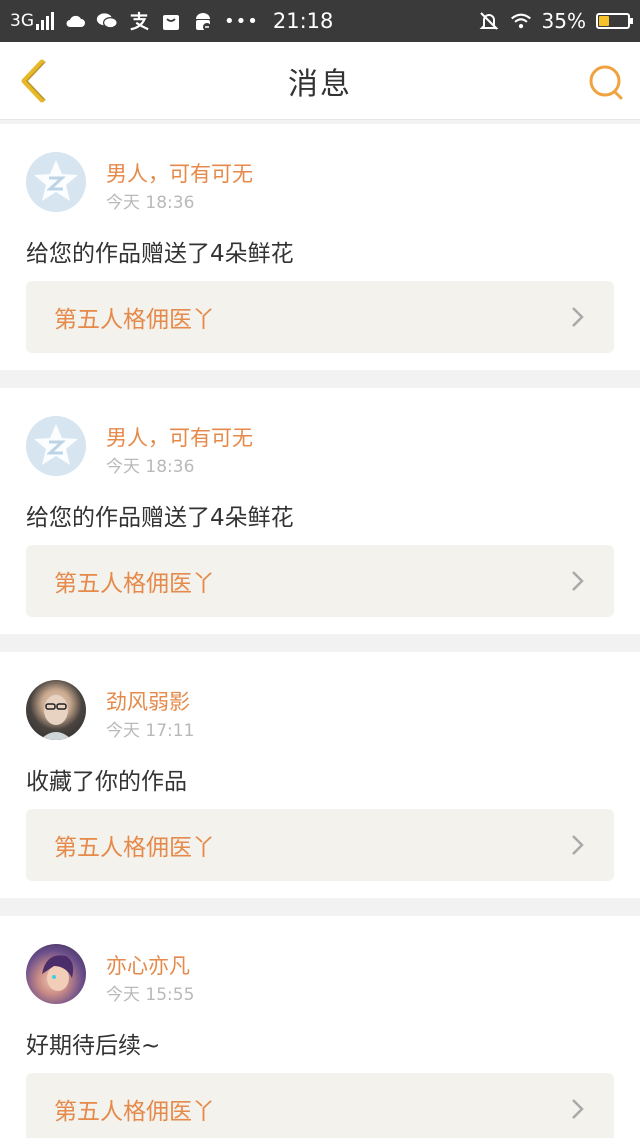  Describe the element at coordinates (148, 965) in the screenshot. I see `user-name: 亦心亦凡` at that location.